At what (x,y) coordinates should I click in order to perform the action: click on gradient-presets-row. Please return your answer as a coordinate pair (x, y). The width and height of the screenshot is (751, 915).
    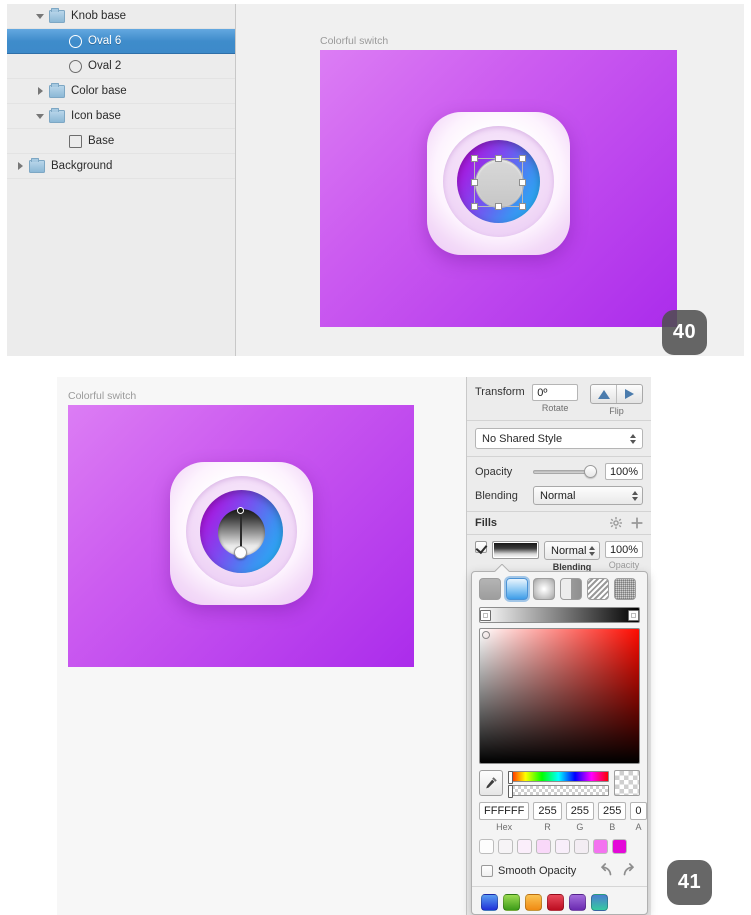
    Looking at the image, I should click on (559, 899).